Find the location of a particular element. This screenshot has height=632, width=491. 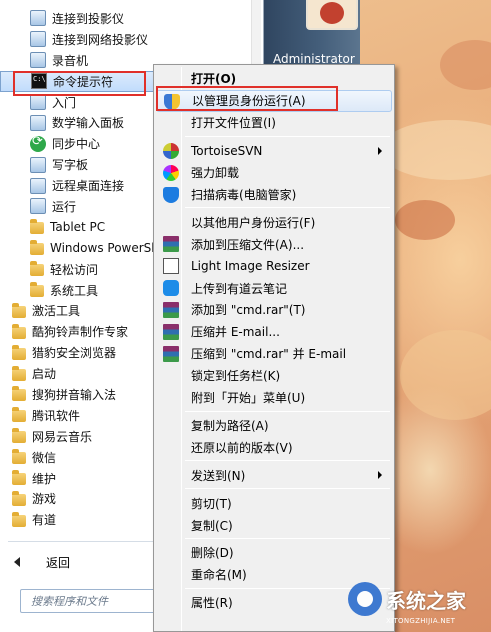

program-item-label: 搜狗拼音输入法 is located at coordinates (74, 394).